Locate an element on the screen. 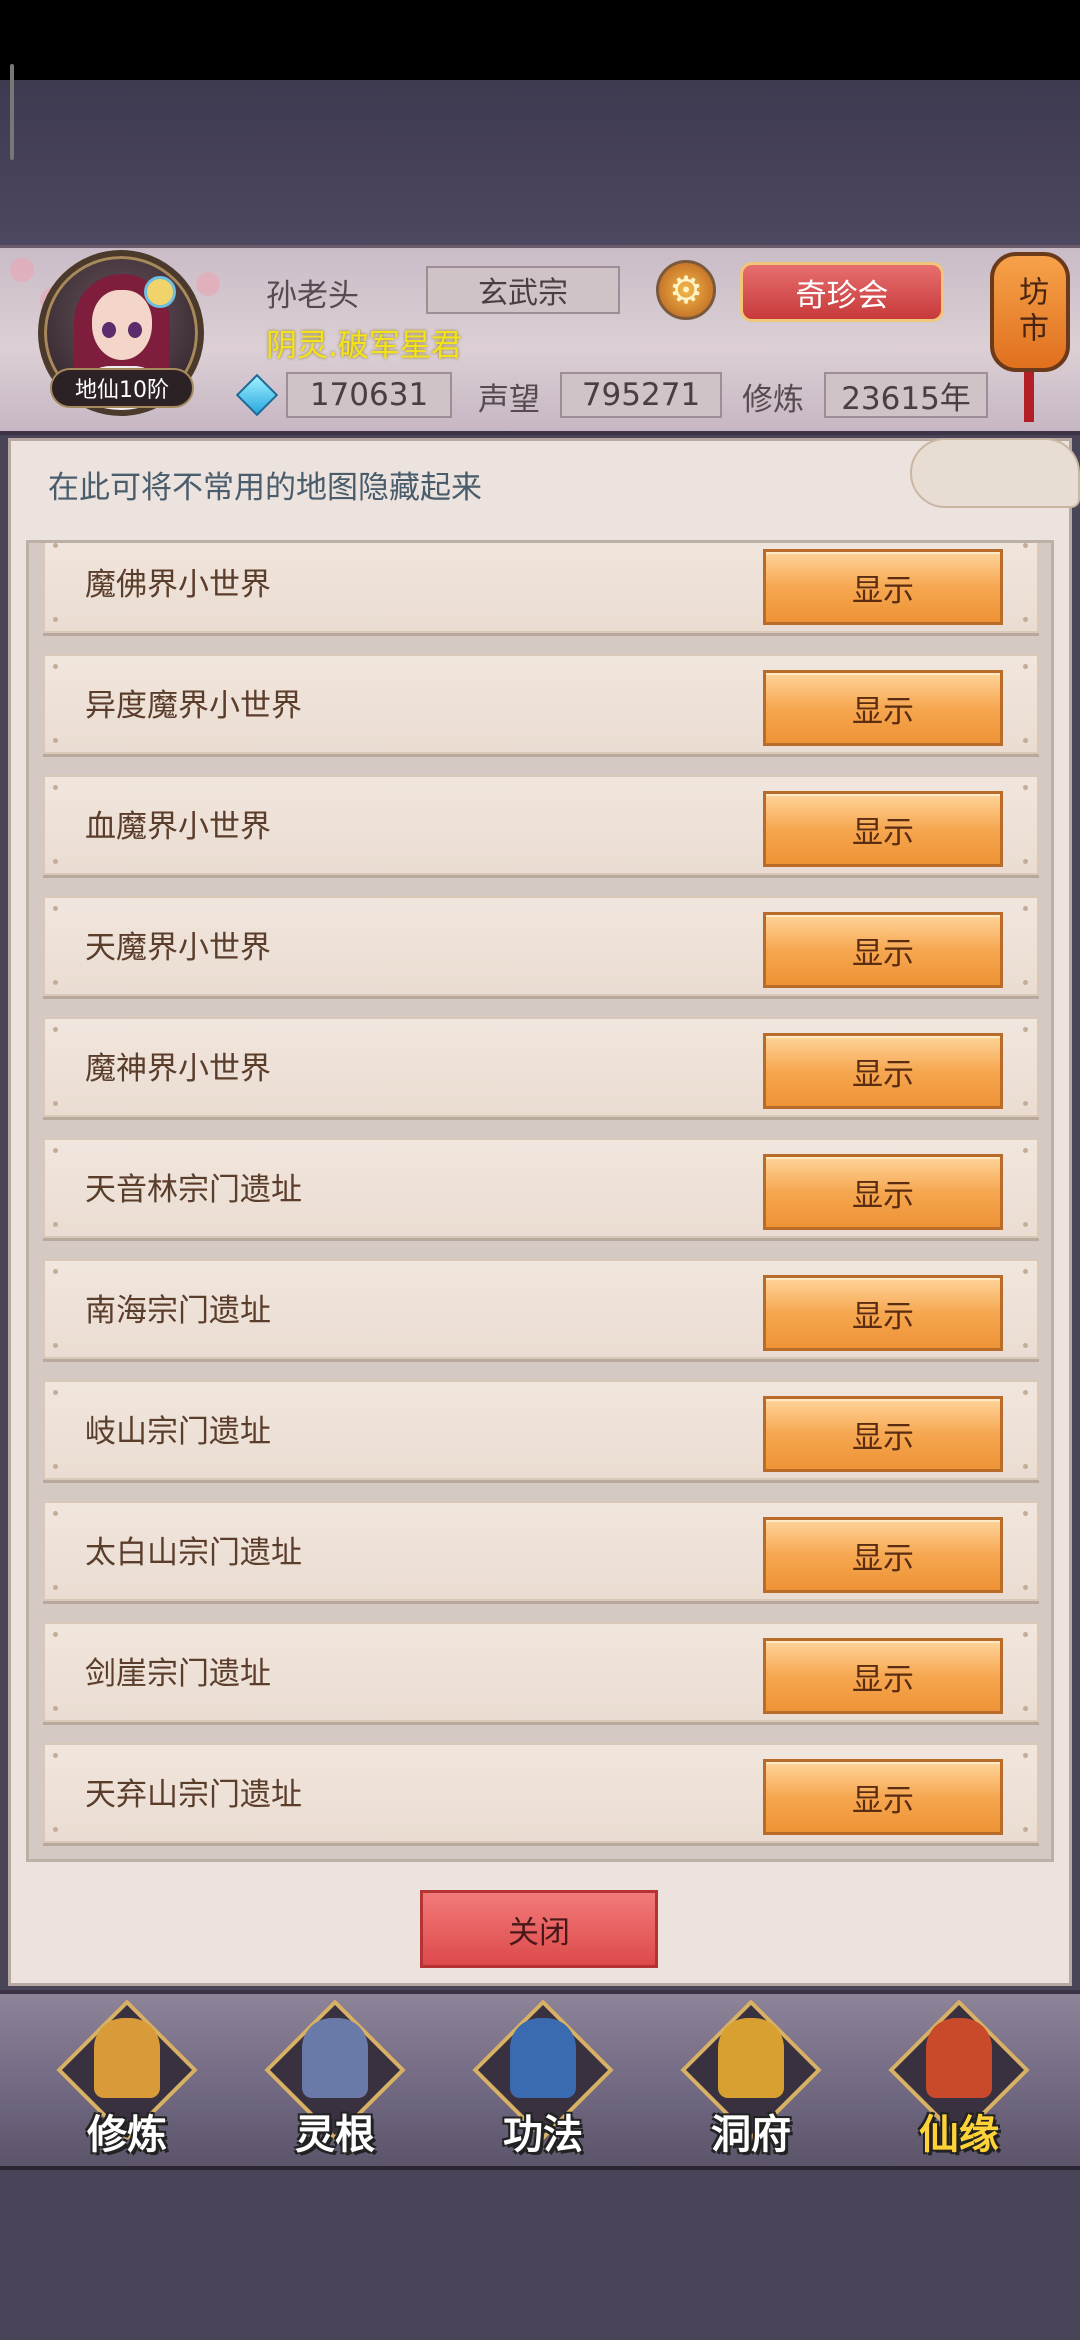  map-row: 太白山宗门遗址 显示 is located at coordinates (541, 1551).